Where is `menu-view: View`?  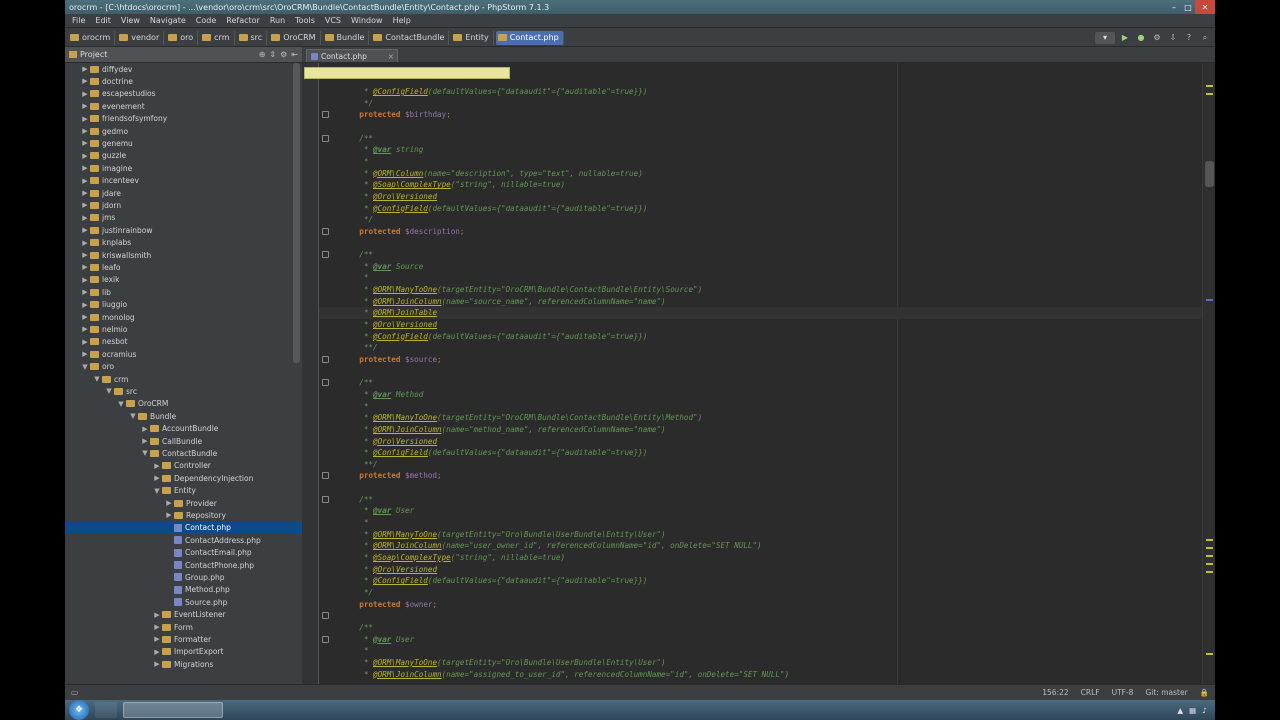 menu-view: View is located at coordinates (130, 20).